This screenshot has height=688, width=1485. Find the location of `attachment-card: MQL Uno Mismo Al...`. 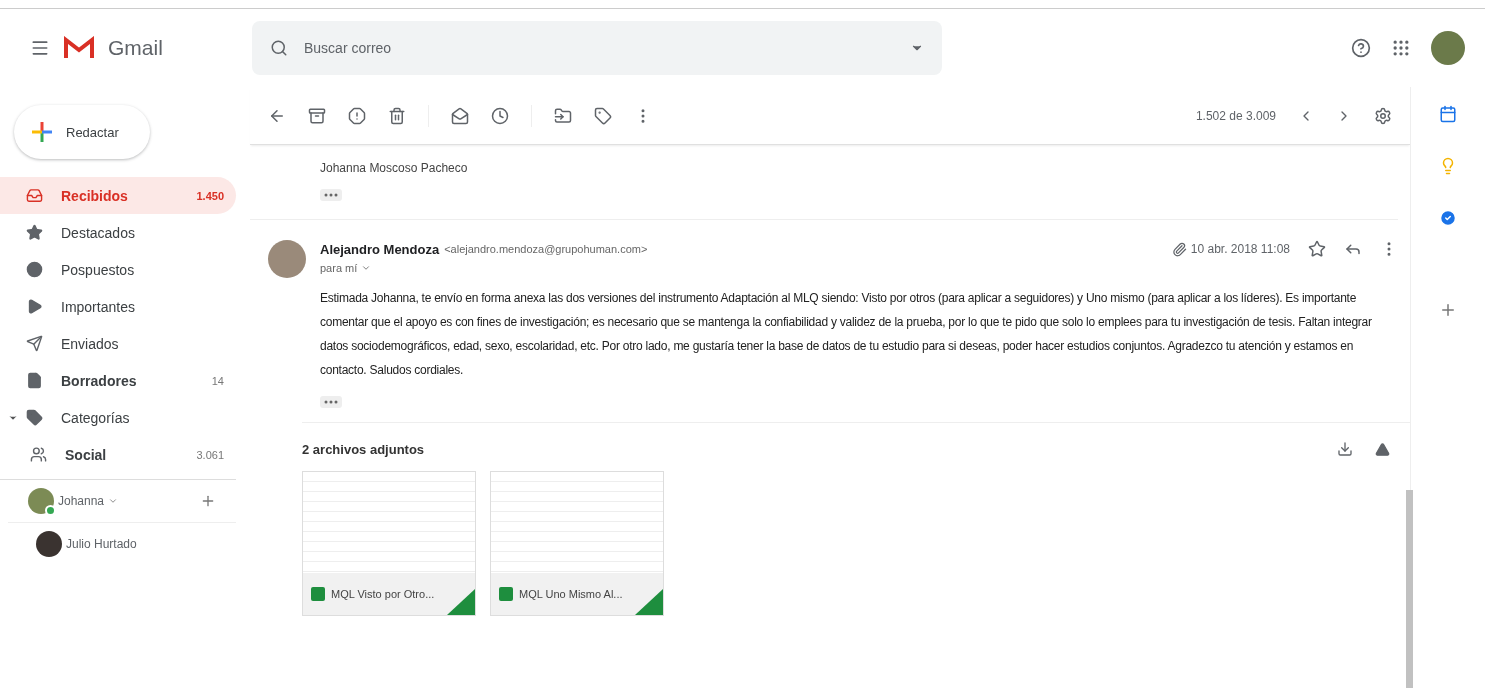

attachment-card: MQL Uno Mismo Al... is located at coordinates (577, 543).